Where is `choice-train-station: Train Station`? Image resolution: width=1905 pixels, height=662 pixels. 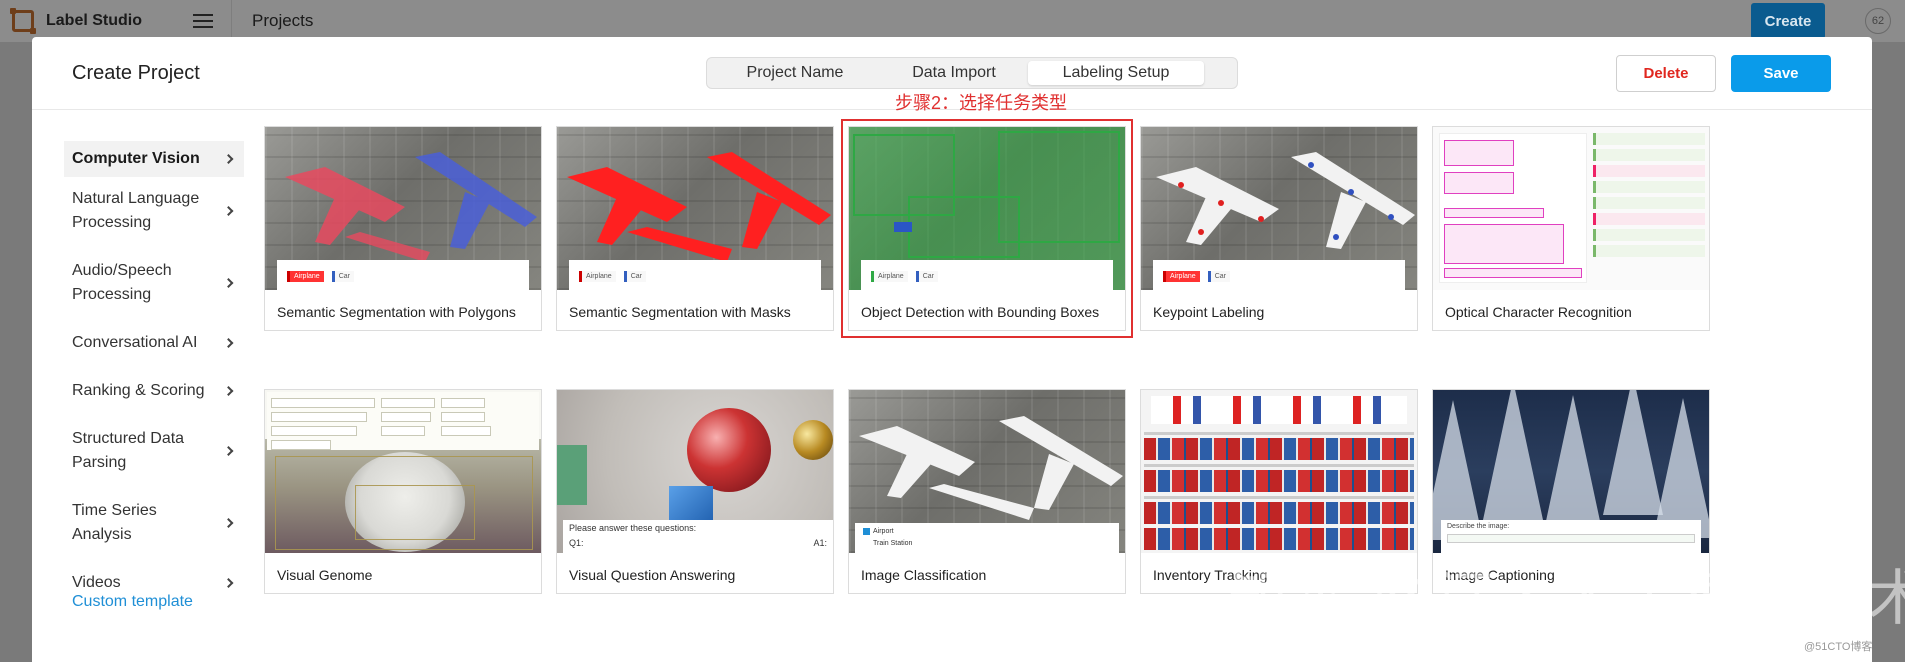 choice-train-station: Train Station is located at coordinates (893, 543).